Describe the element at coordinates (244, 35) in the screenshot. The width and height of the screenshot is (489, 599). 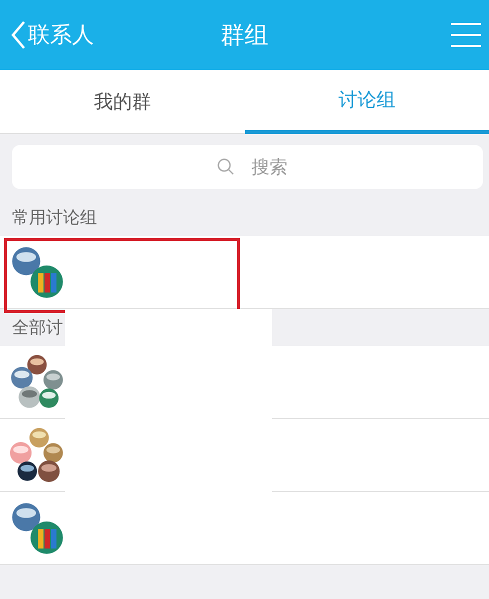
I see `nav-title: 群组` at that location.